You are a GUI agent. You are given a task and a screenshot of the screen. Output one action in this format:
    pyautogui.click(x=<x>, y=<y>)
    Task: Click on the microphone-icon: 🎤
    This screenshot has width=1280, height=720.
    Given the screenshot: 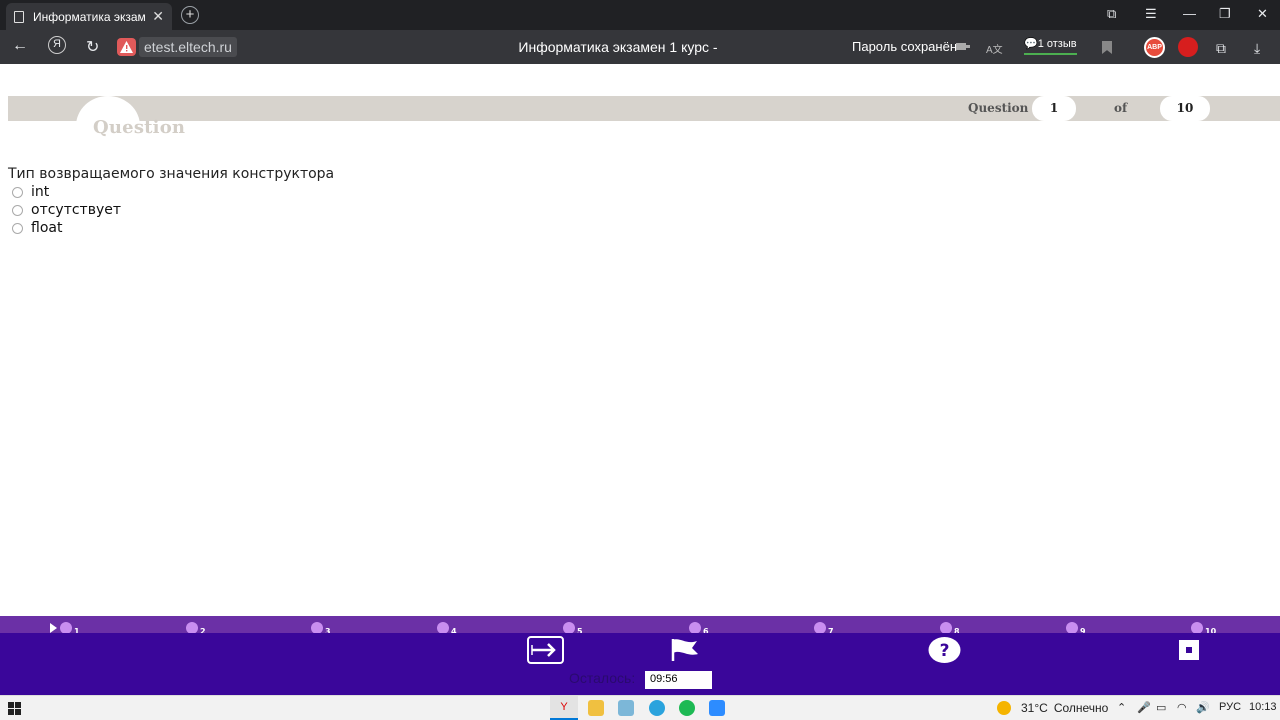 What is the action you would take?
    pyautogui.click(x=1144, y=707)
    